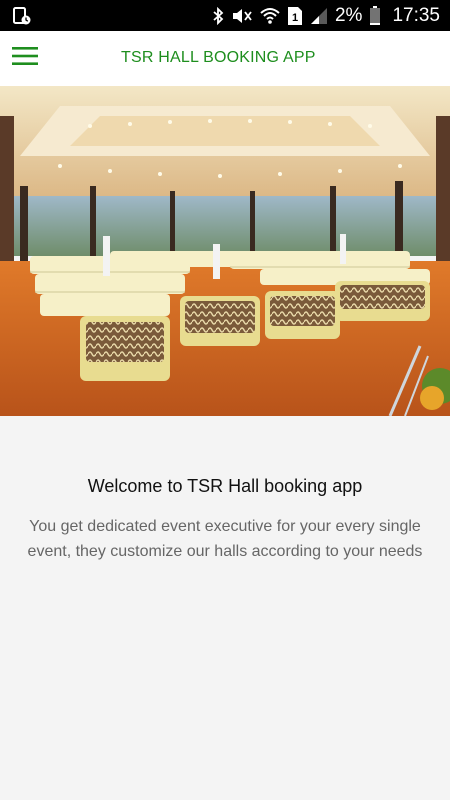 This screenshot has width=450, height=800. Describe the element at coordinates (225, 15) in the screenshot. I see `status-bar: 1 2% 17:35` at that location.